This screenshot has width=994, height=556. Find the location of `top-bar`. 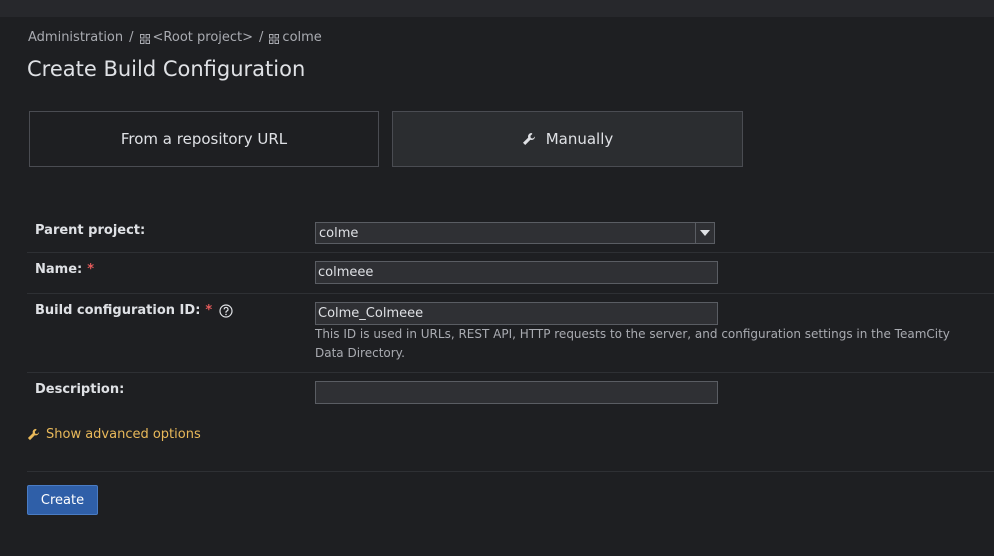

top-bar is located at coordinates (497, 8).